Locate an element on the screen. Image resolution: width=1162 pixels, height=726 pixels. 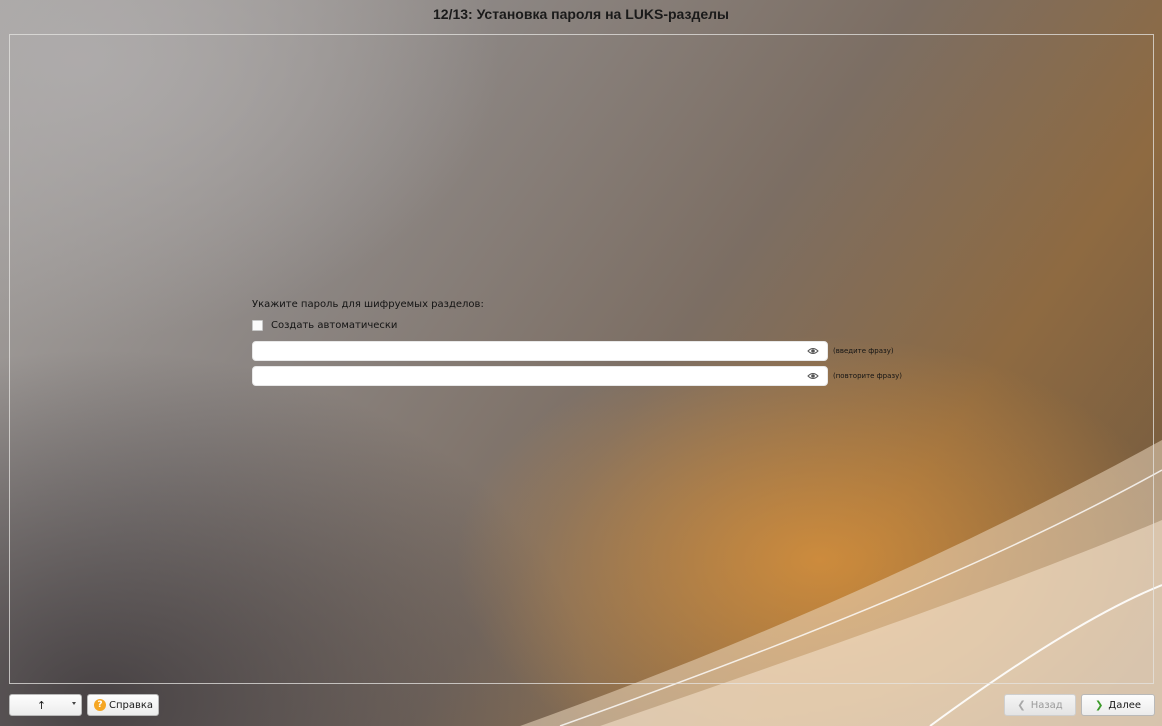
auto-create-checkbox is located at coordinates (257, 325).